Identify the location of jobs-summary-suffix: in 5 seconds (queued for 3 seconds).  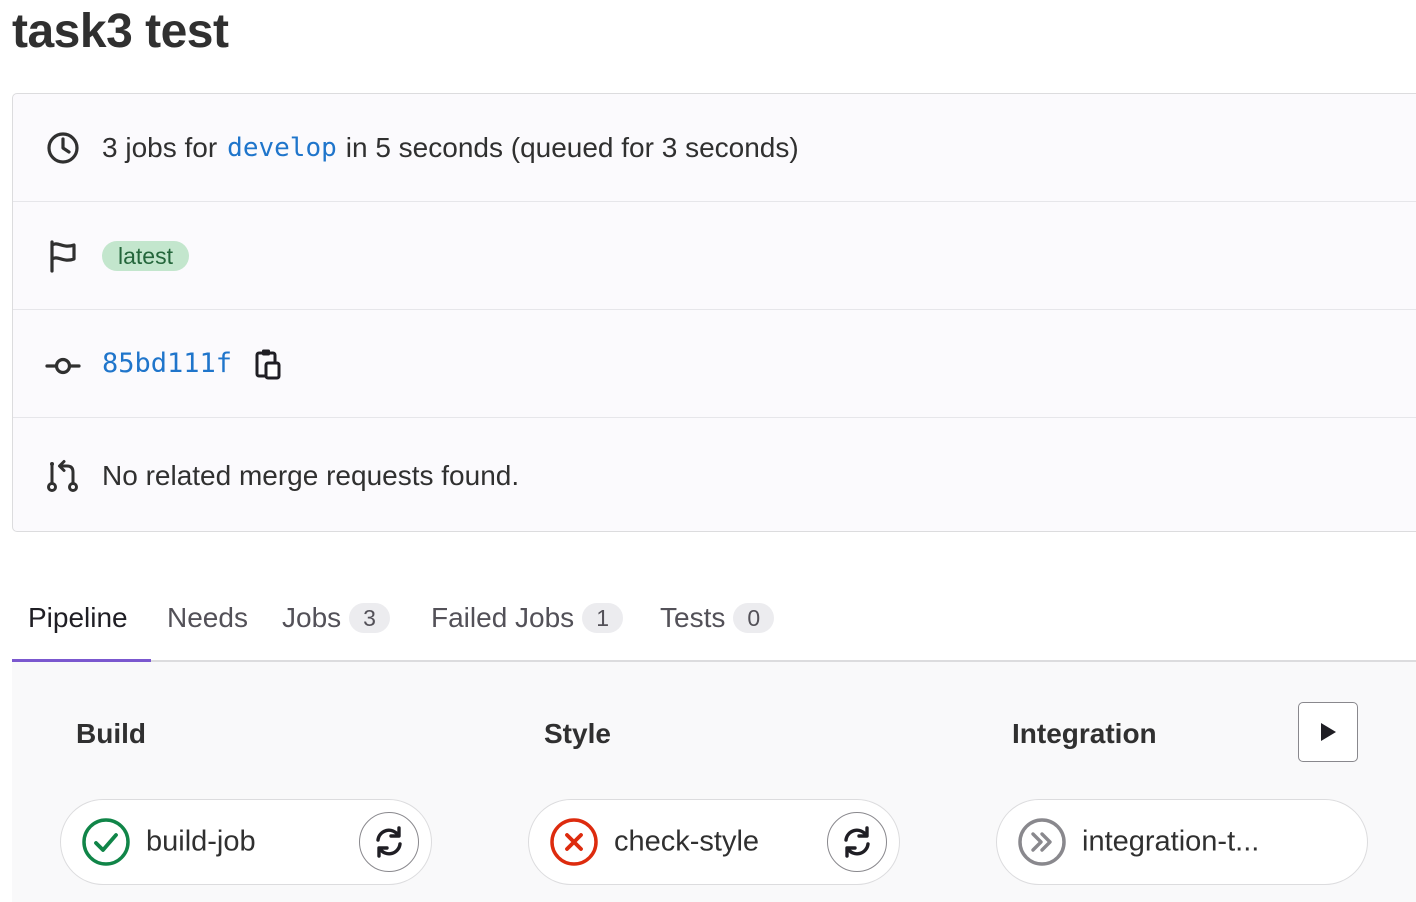
(572, 147).